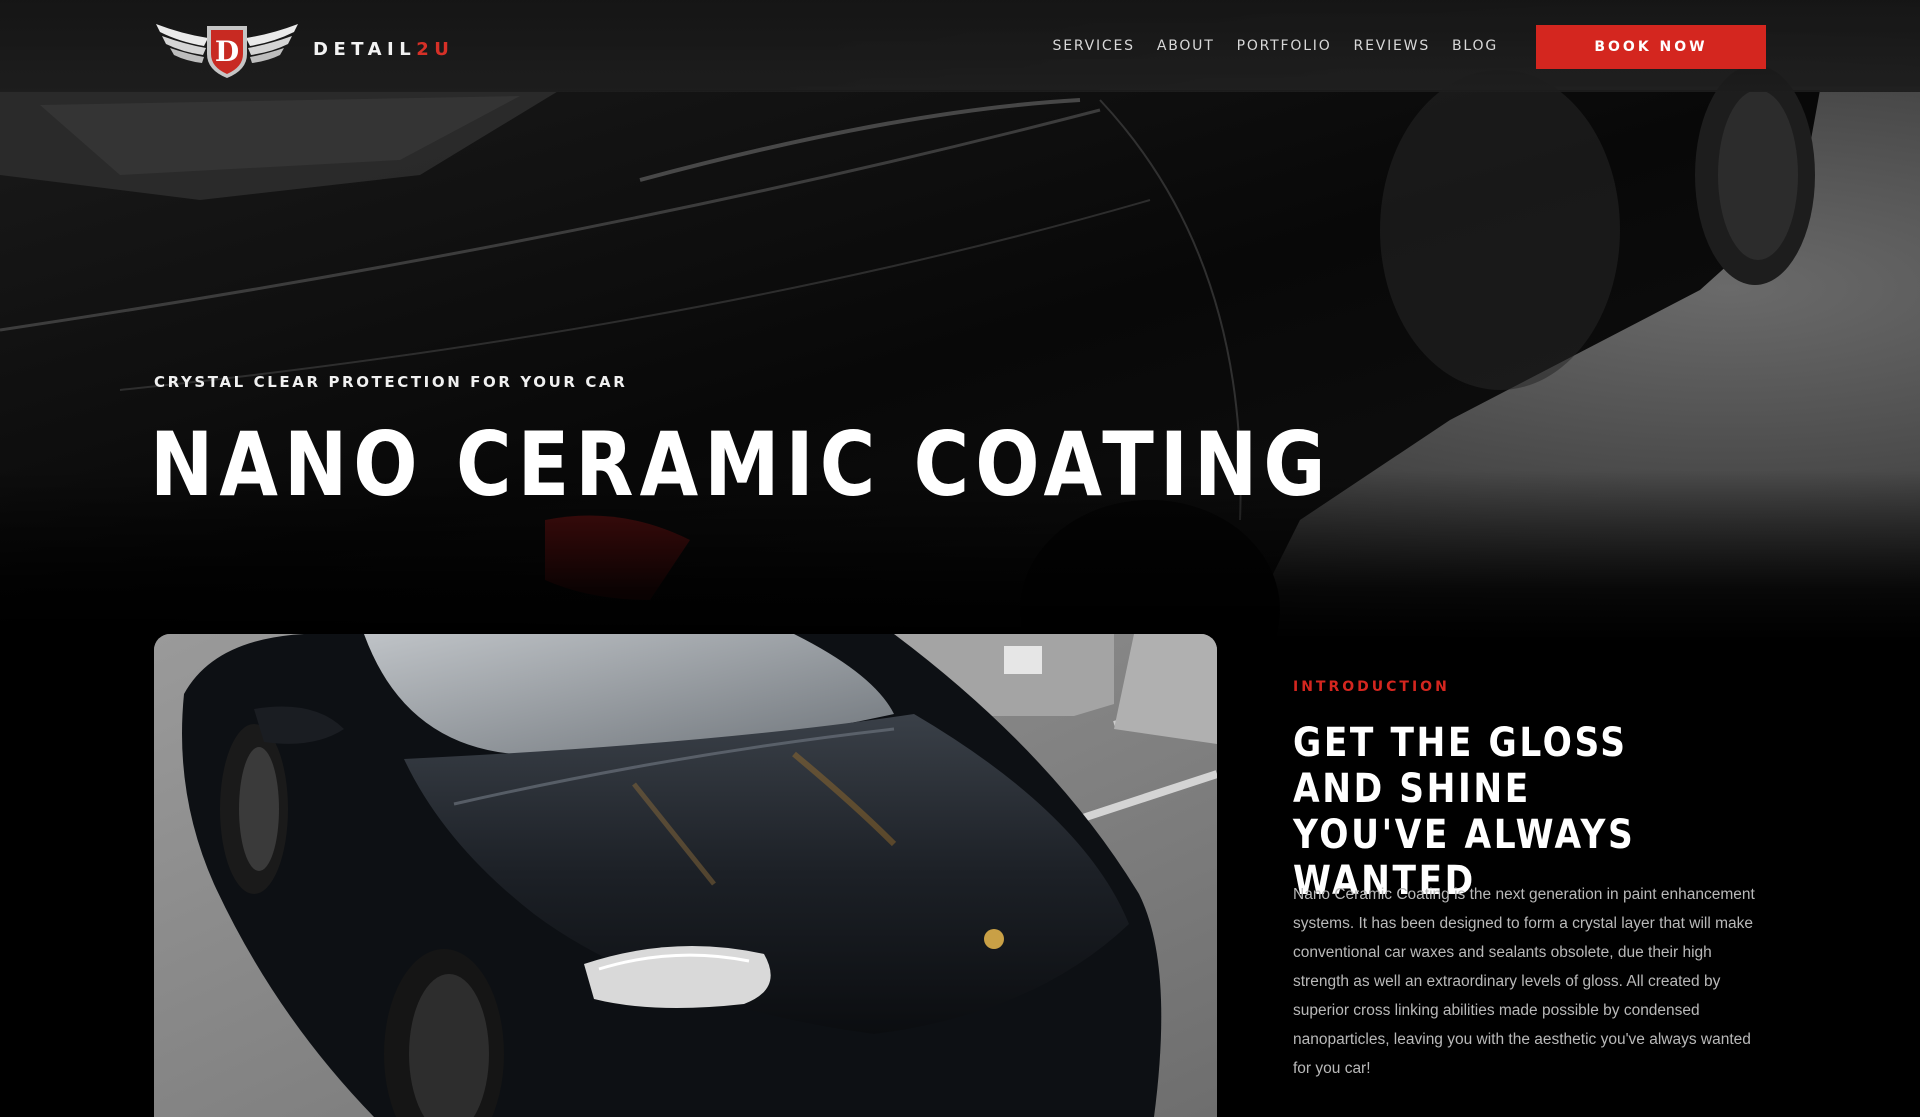  What do you see at coordinates (1094, 46) in the screenshot?
I see `nav-item-services: SERVICES` at bounding box center [1094, 46].